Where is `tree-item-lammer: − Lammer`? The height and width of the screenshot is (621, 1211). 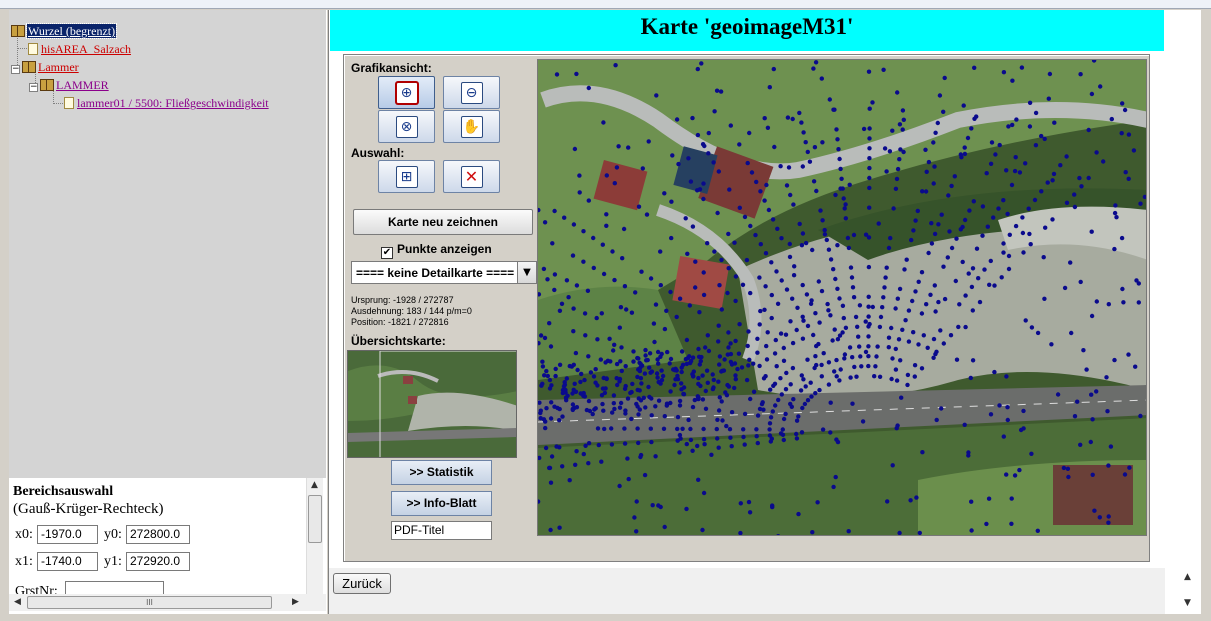 tree-item-lammer: − Lammer is located at coordinates (45, 67).